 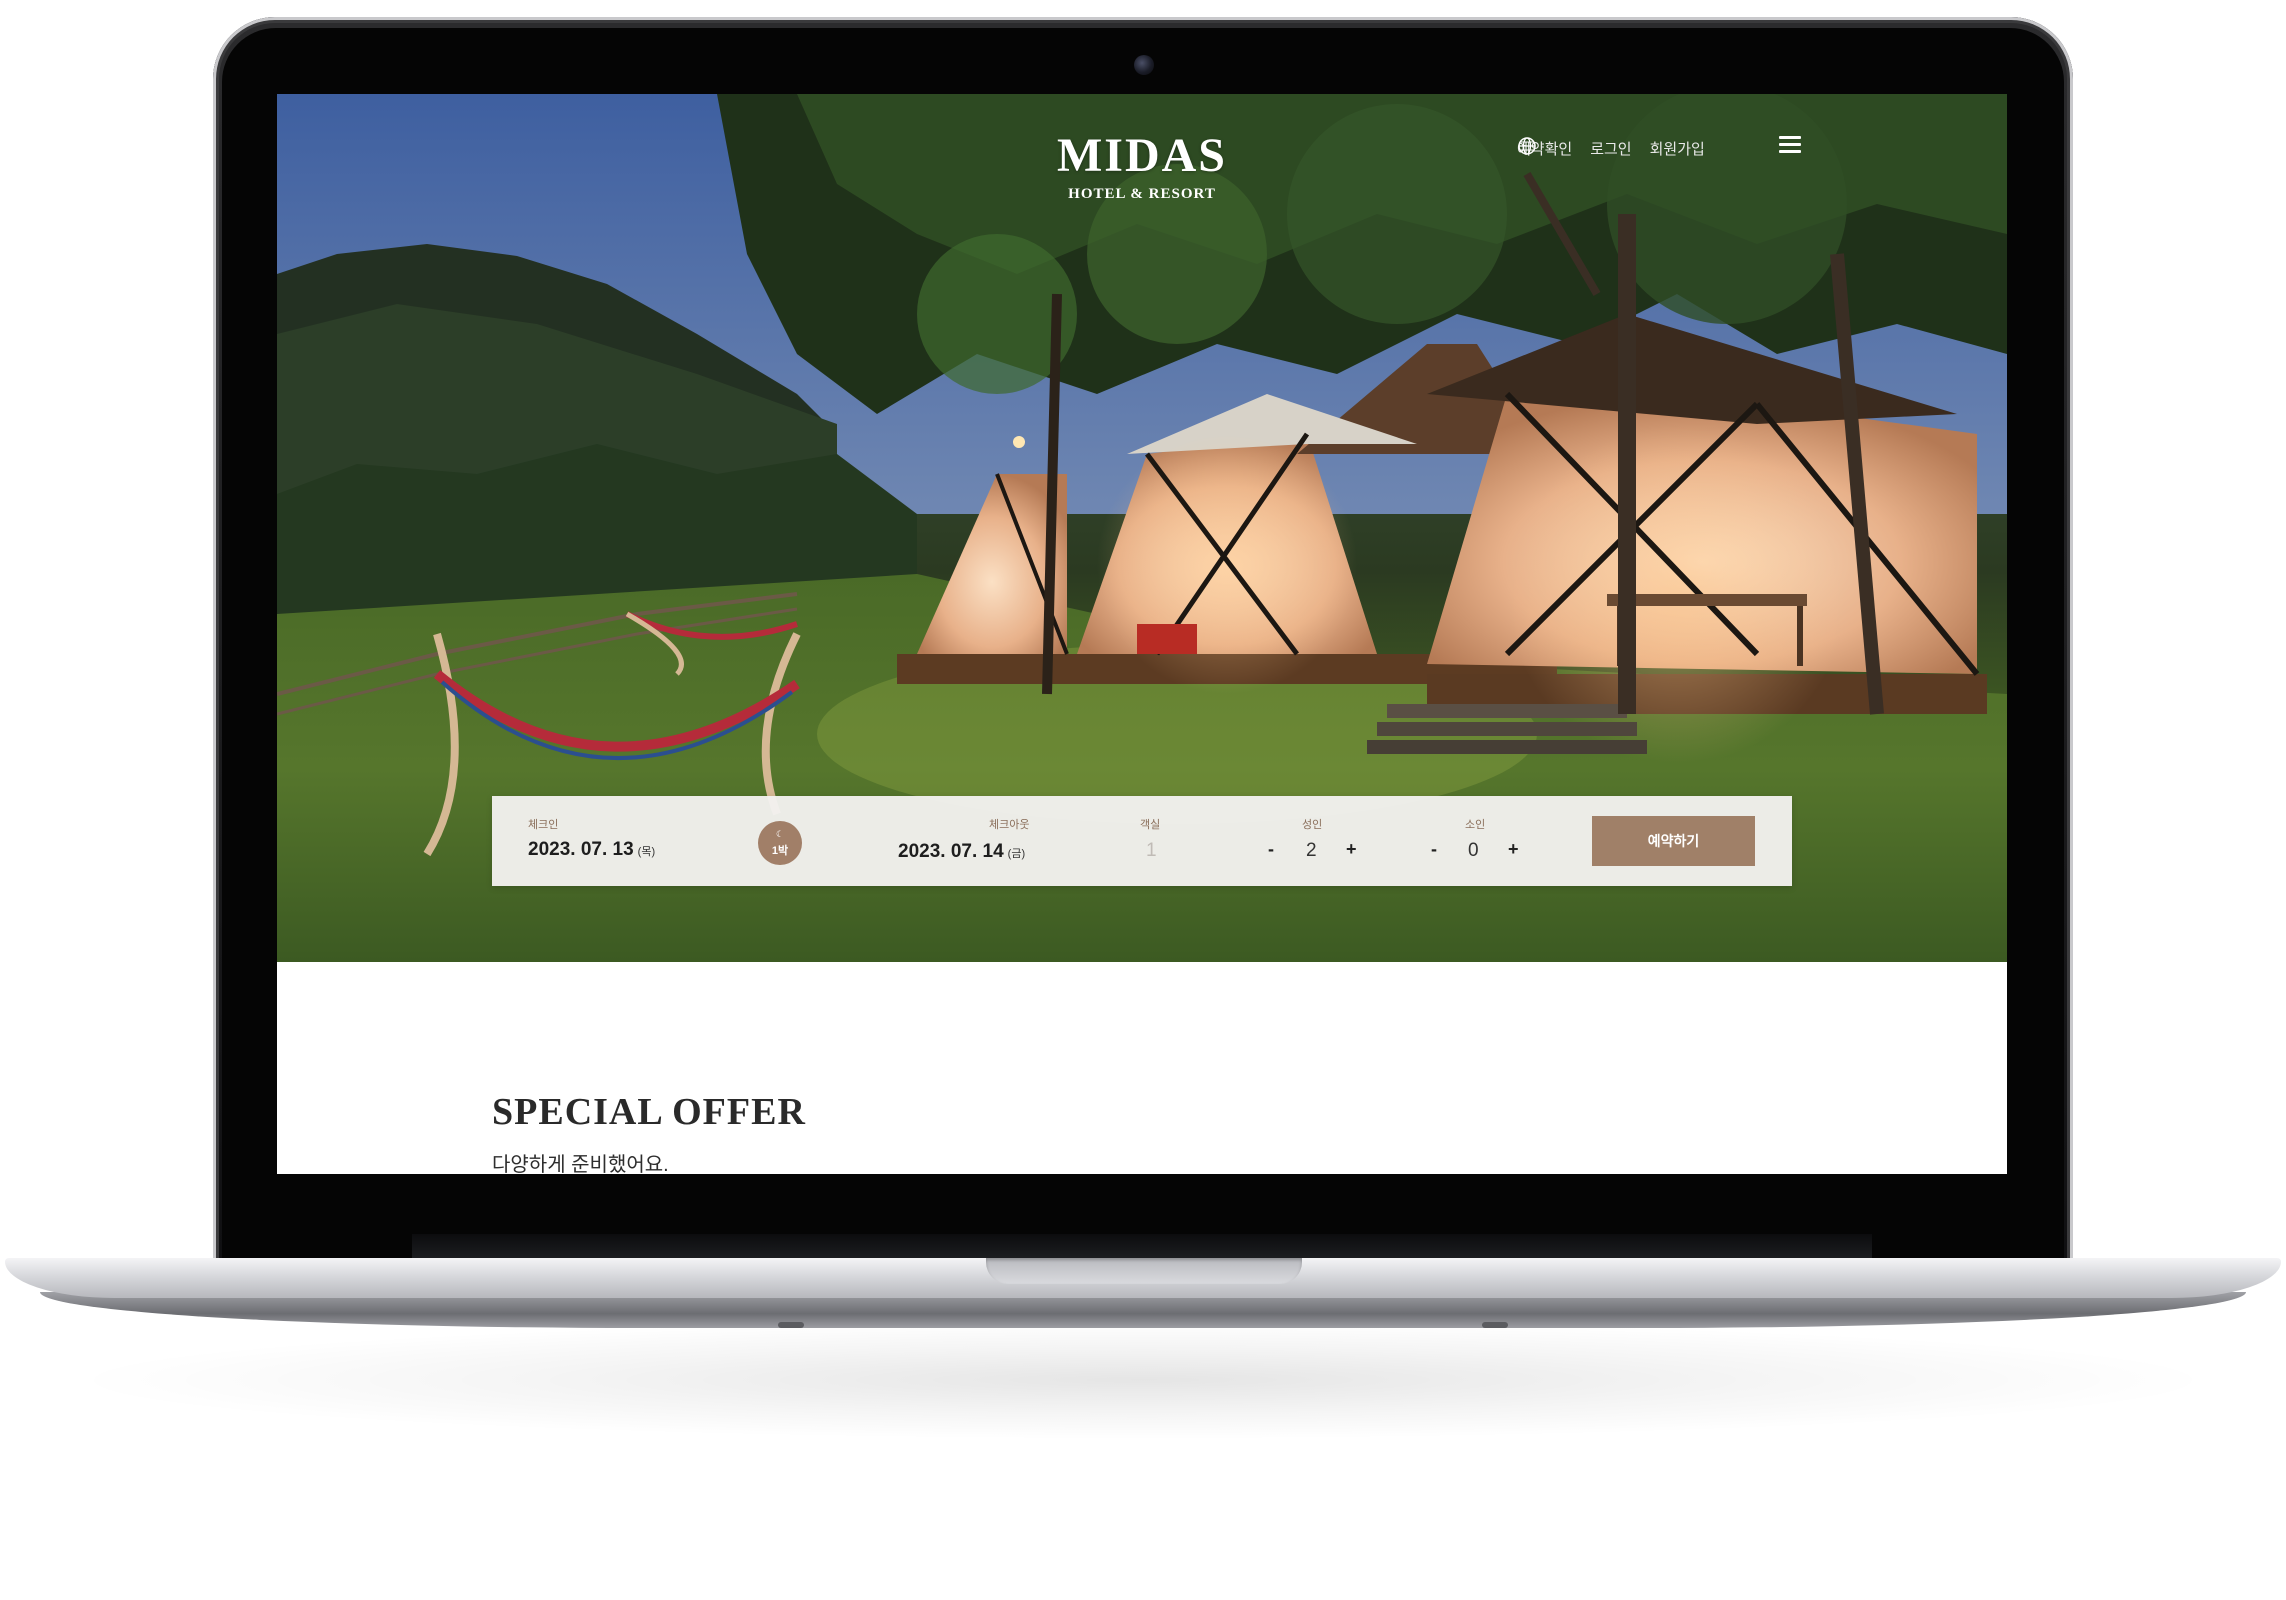 What do you see at coordinates (1142, 155) in the screenshot?
I see `logo-title: MIDAS` at bounding box center [1142, 155].